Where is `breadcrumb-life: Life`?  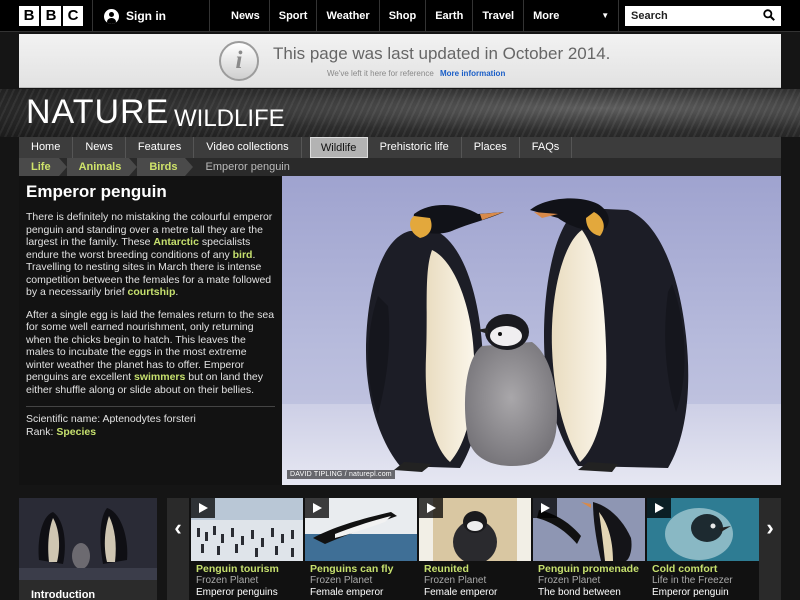
breadcrumb-life: Life is located at coordinates (43, 167).